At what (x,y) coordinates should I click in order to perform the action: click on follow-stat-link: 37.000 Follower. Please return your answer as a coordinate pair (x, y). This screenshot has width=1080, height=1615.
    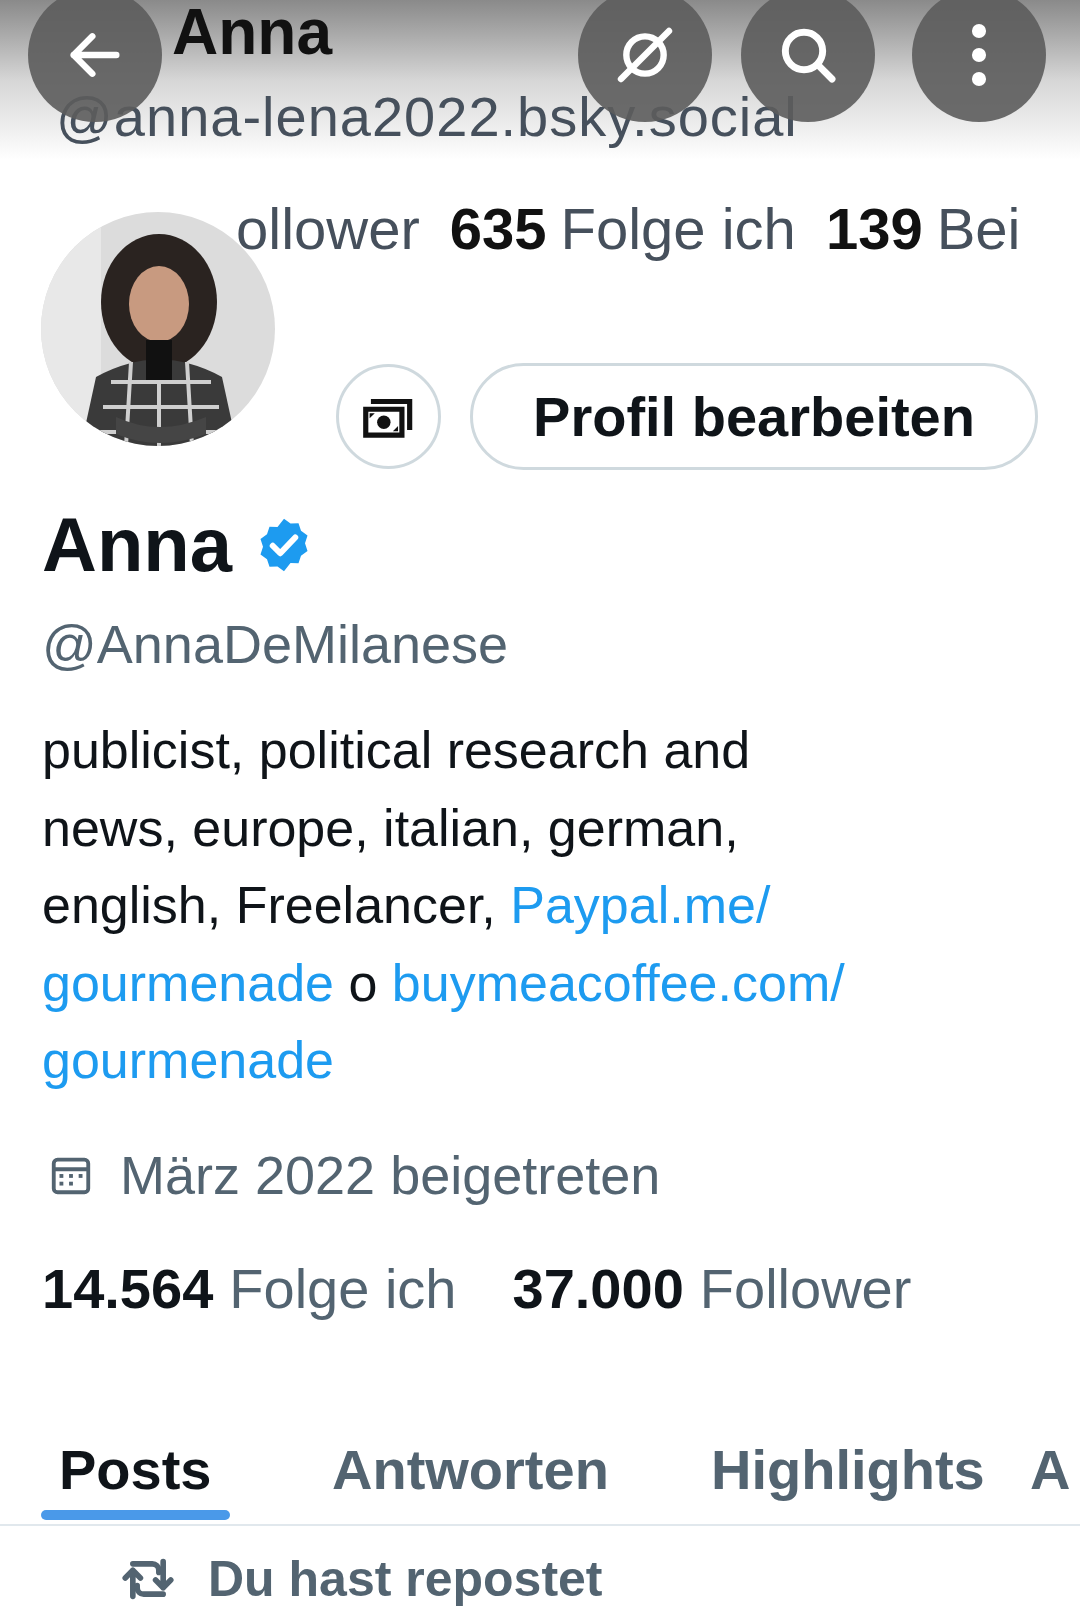
    Looking at the image, I should click on (712, 1289).